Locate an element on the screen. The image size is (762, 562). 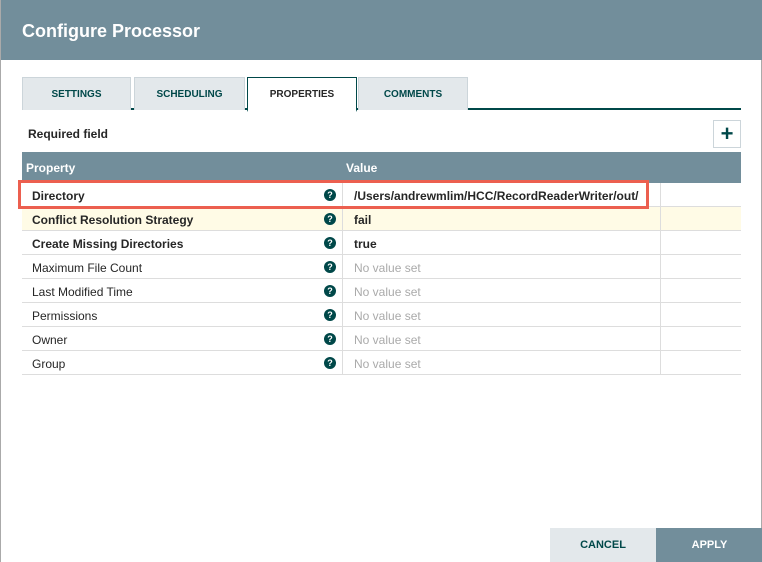
table-row: Conflict Resolution Strategy ? fail is located at coordinates (381, 219).